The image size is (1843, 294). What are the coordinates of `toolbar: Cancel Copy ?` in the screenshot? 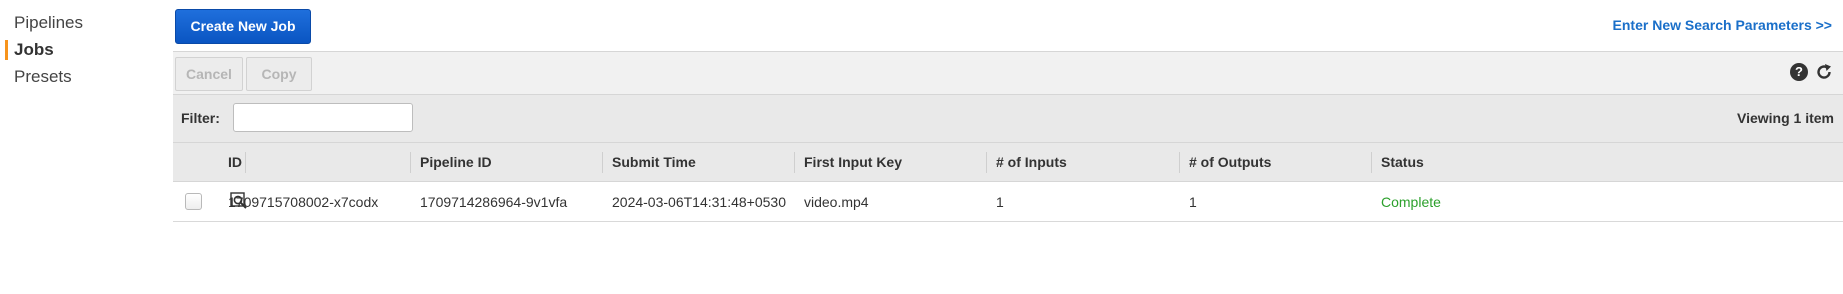 It's located at (1008, 73).